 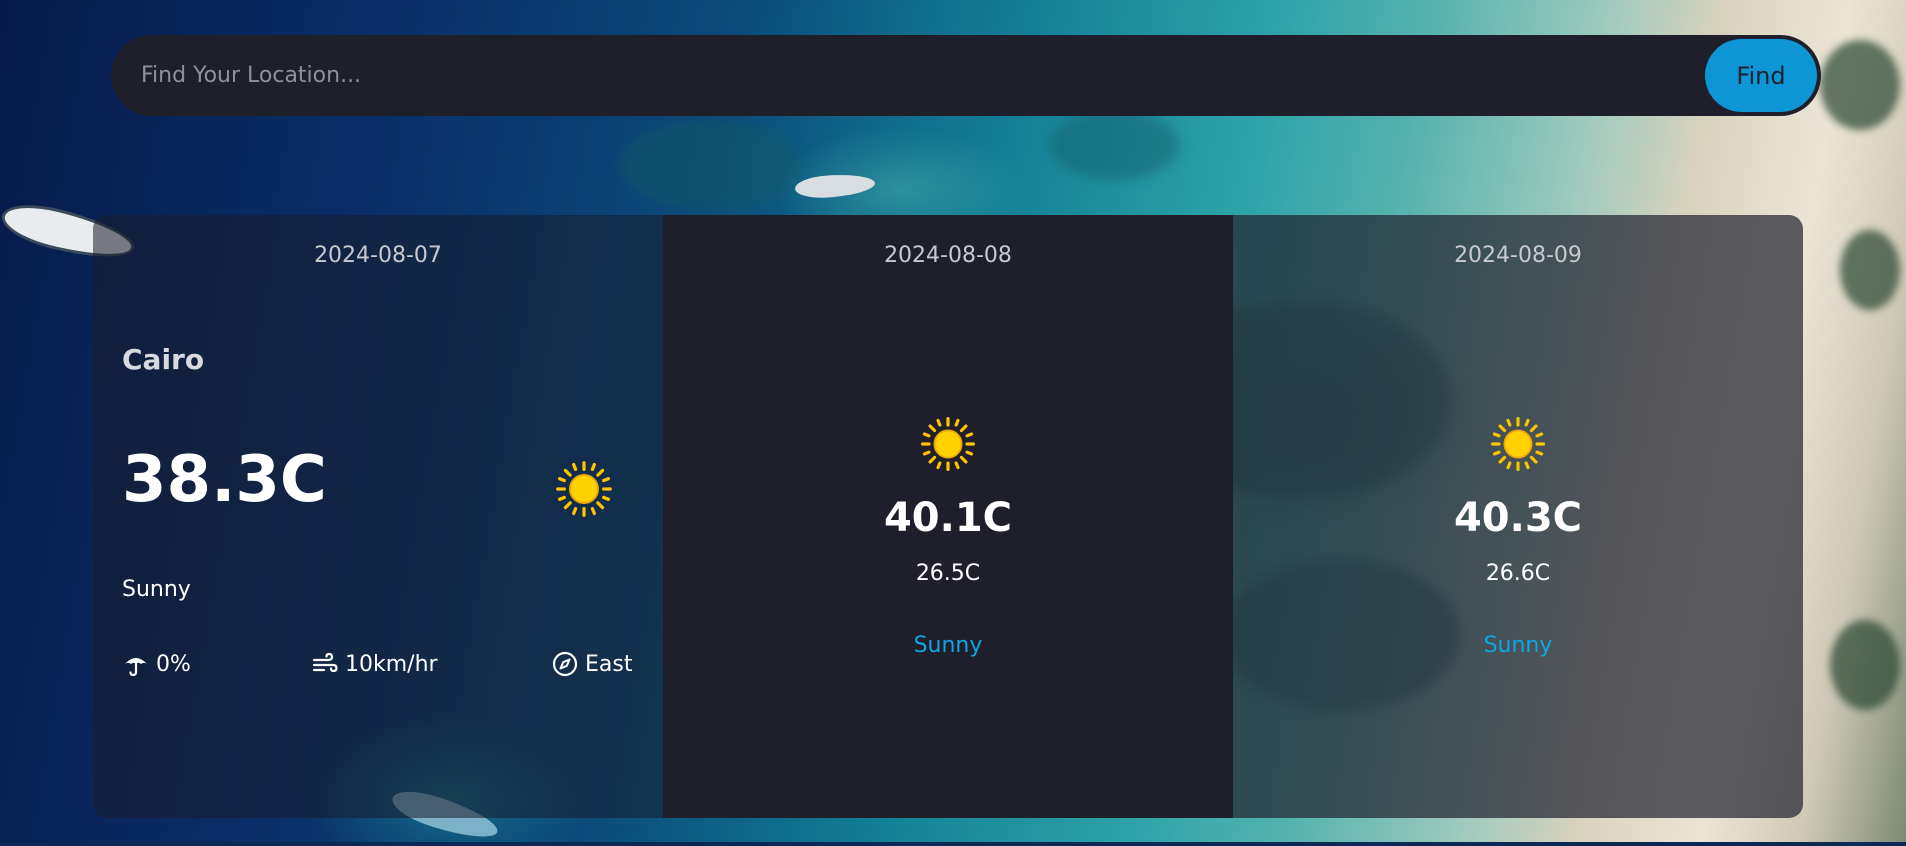 I want to click on min-temperature: 26.6C, so click(x=1518, y=573).